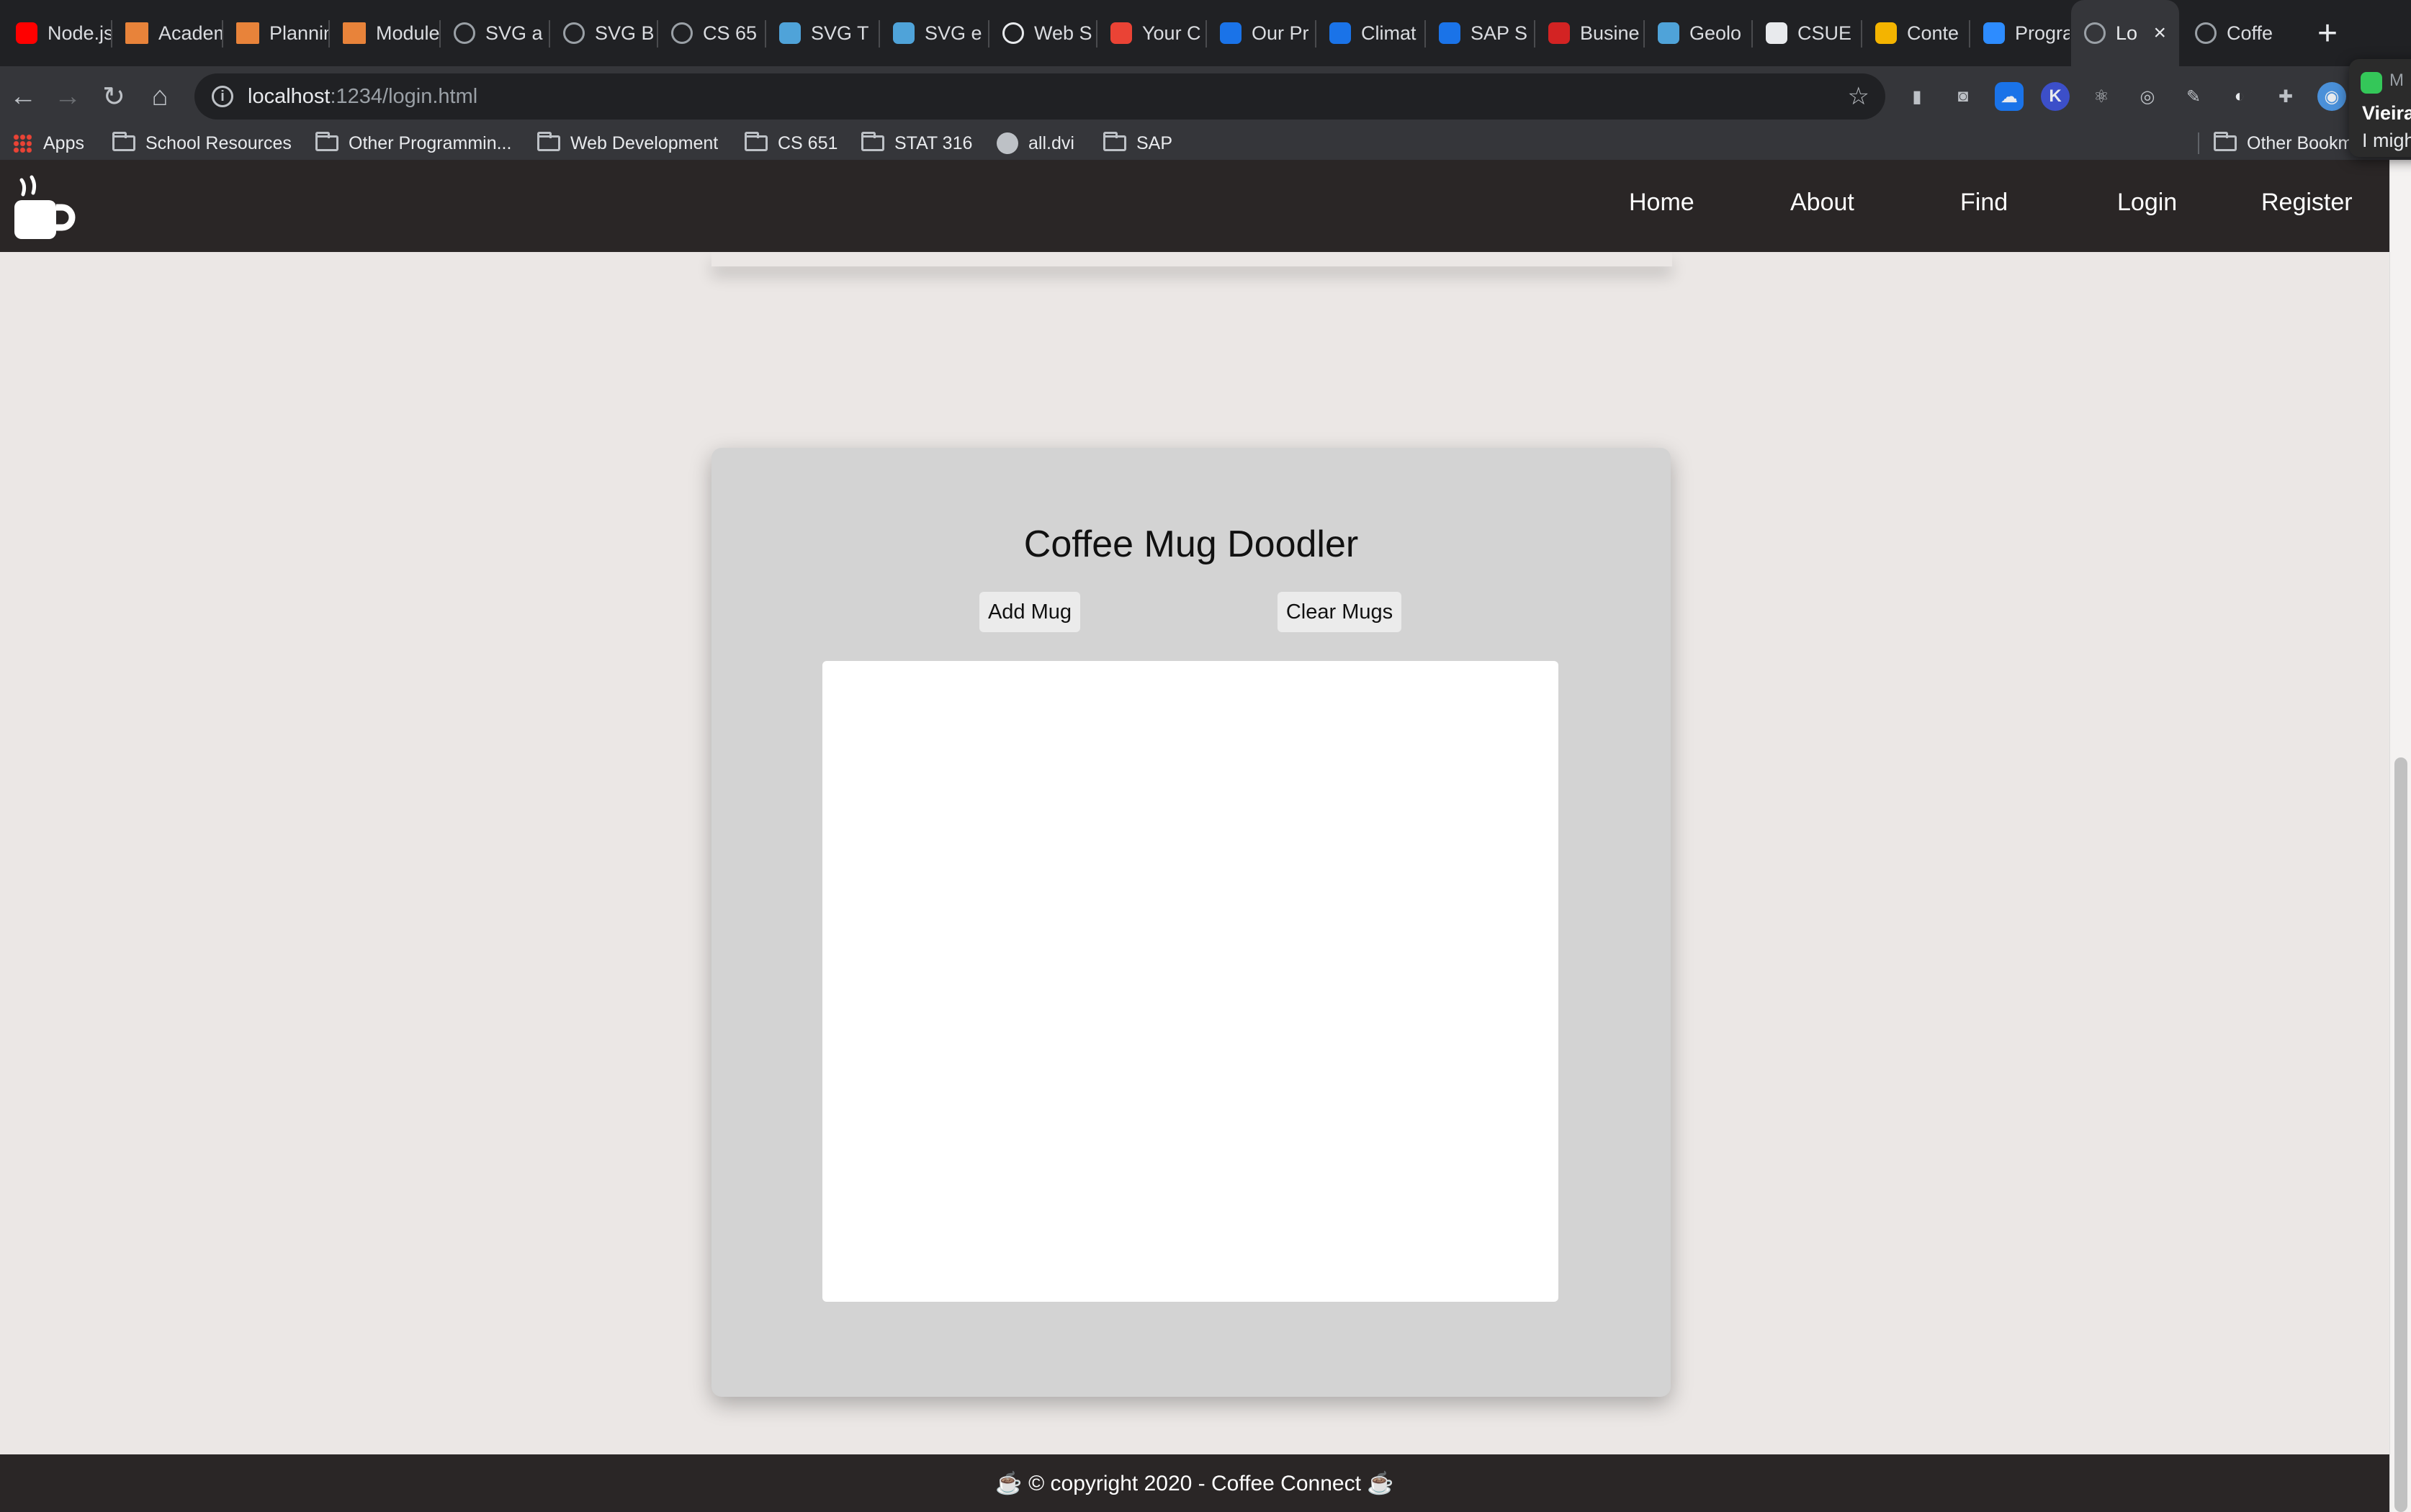 The width and height of the screenshot is (2411, 1512). Describe the element at coordinates (2125, 33) in the screenshot. I see `tab-19: Lo ×` at that location.